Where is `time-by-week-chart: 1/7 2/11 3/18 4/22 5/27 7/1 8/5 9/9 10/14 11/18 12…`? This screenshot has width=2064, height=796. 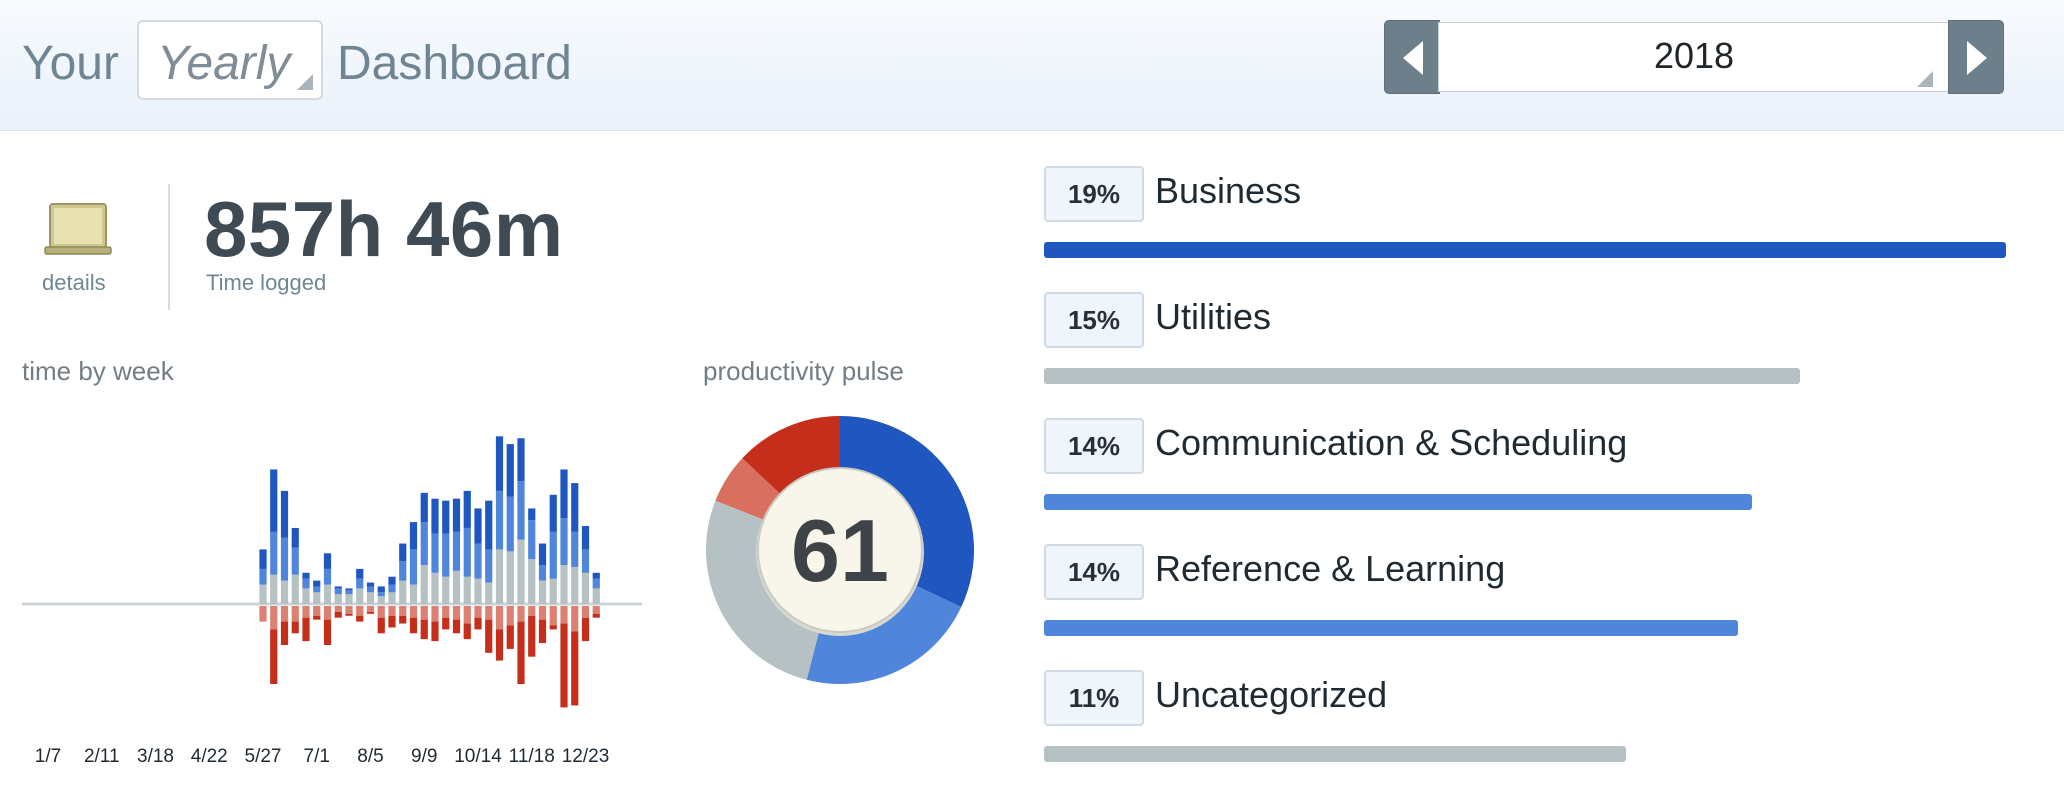
time-by-week-chart: 1/7 2/11 3/18 4/22 5/27 7/1 8/5 9/9 10/14 11/18 12… is located at coordinates (335, 586).